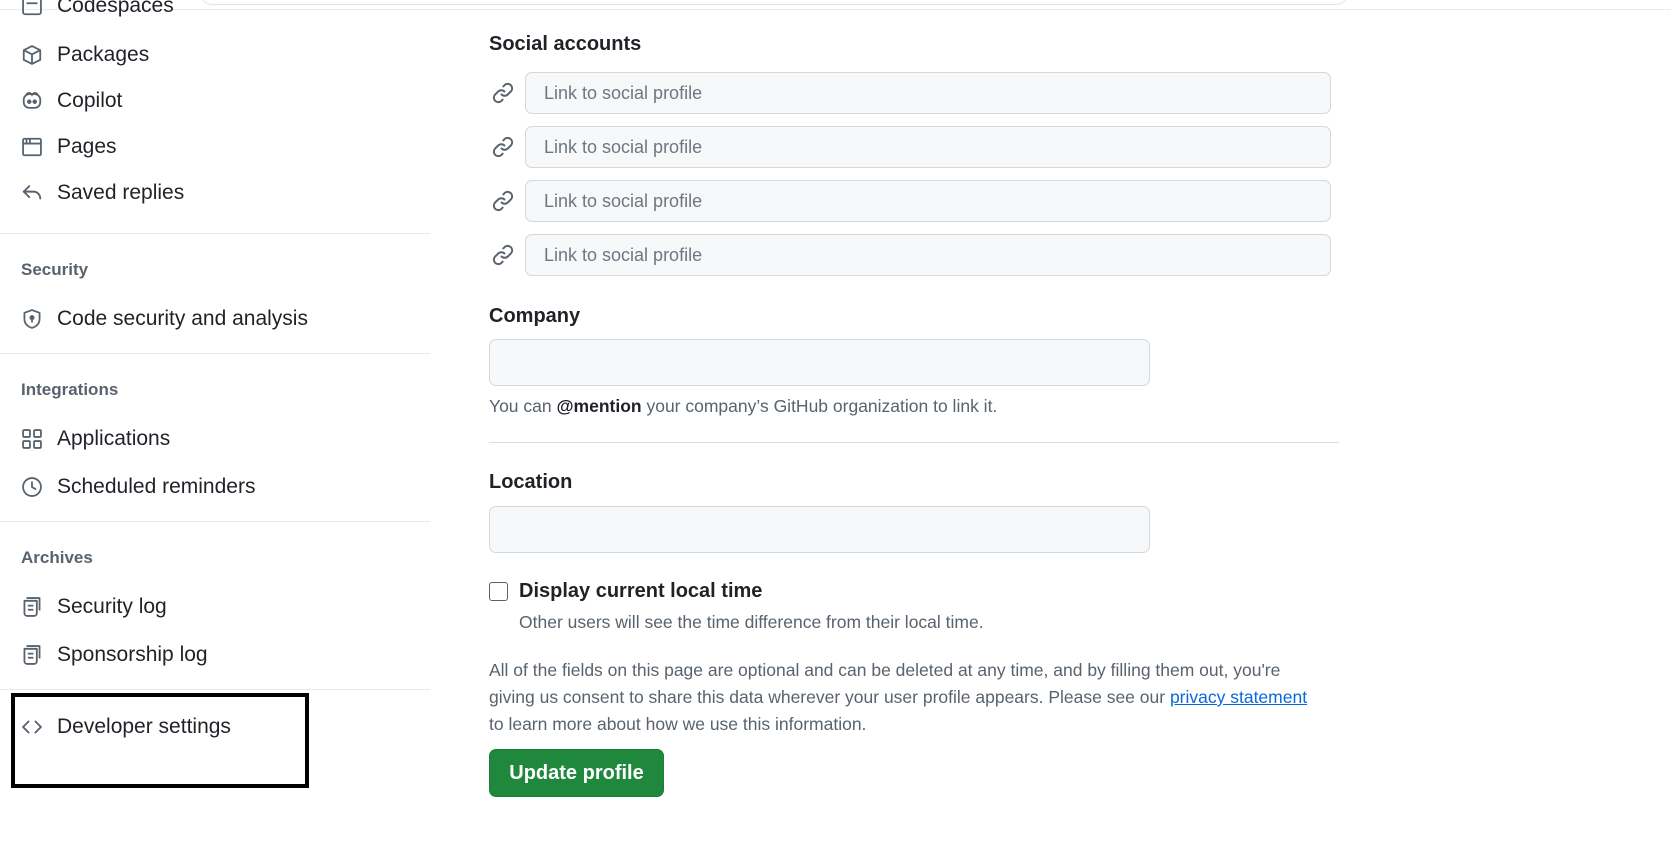  What do you see at coordinates (32, 147) in the screenshot?
I see `browser-icon` at bounding box center [32, 147].